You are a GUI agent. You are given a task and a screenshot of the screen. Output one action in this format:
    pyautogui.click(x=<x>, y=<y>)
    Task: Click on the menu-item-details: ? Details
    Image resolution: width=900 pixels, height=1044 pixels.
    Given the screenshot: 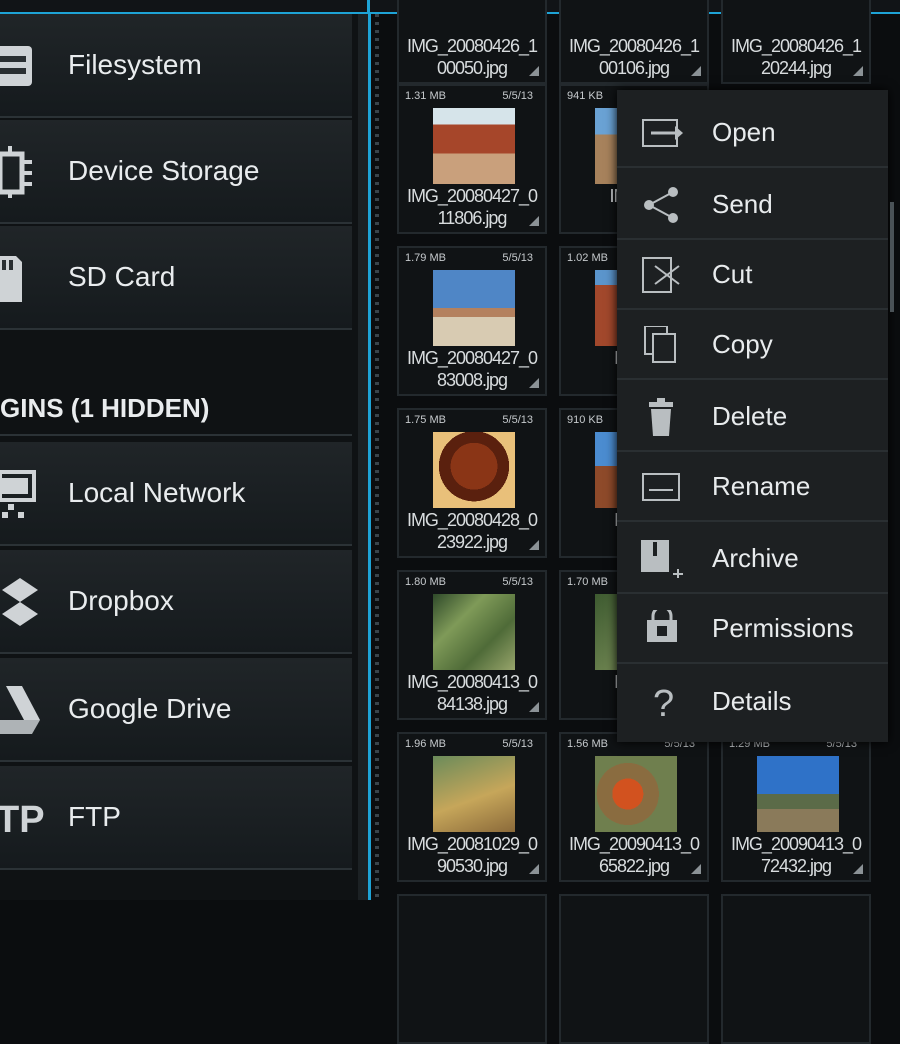 What is the action you would take?
    pyautogui.click(x=752, y=701)
    